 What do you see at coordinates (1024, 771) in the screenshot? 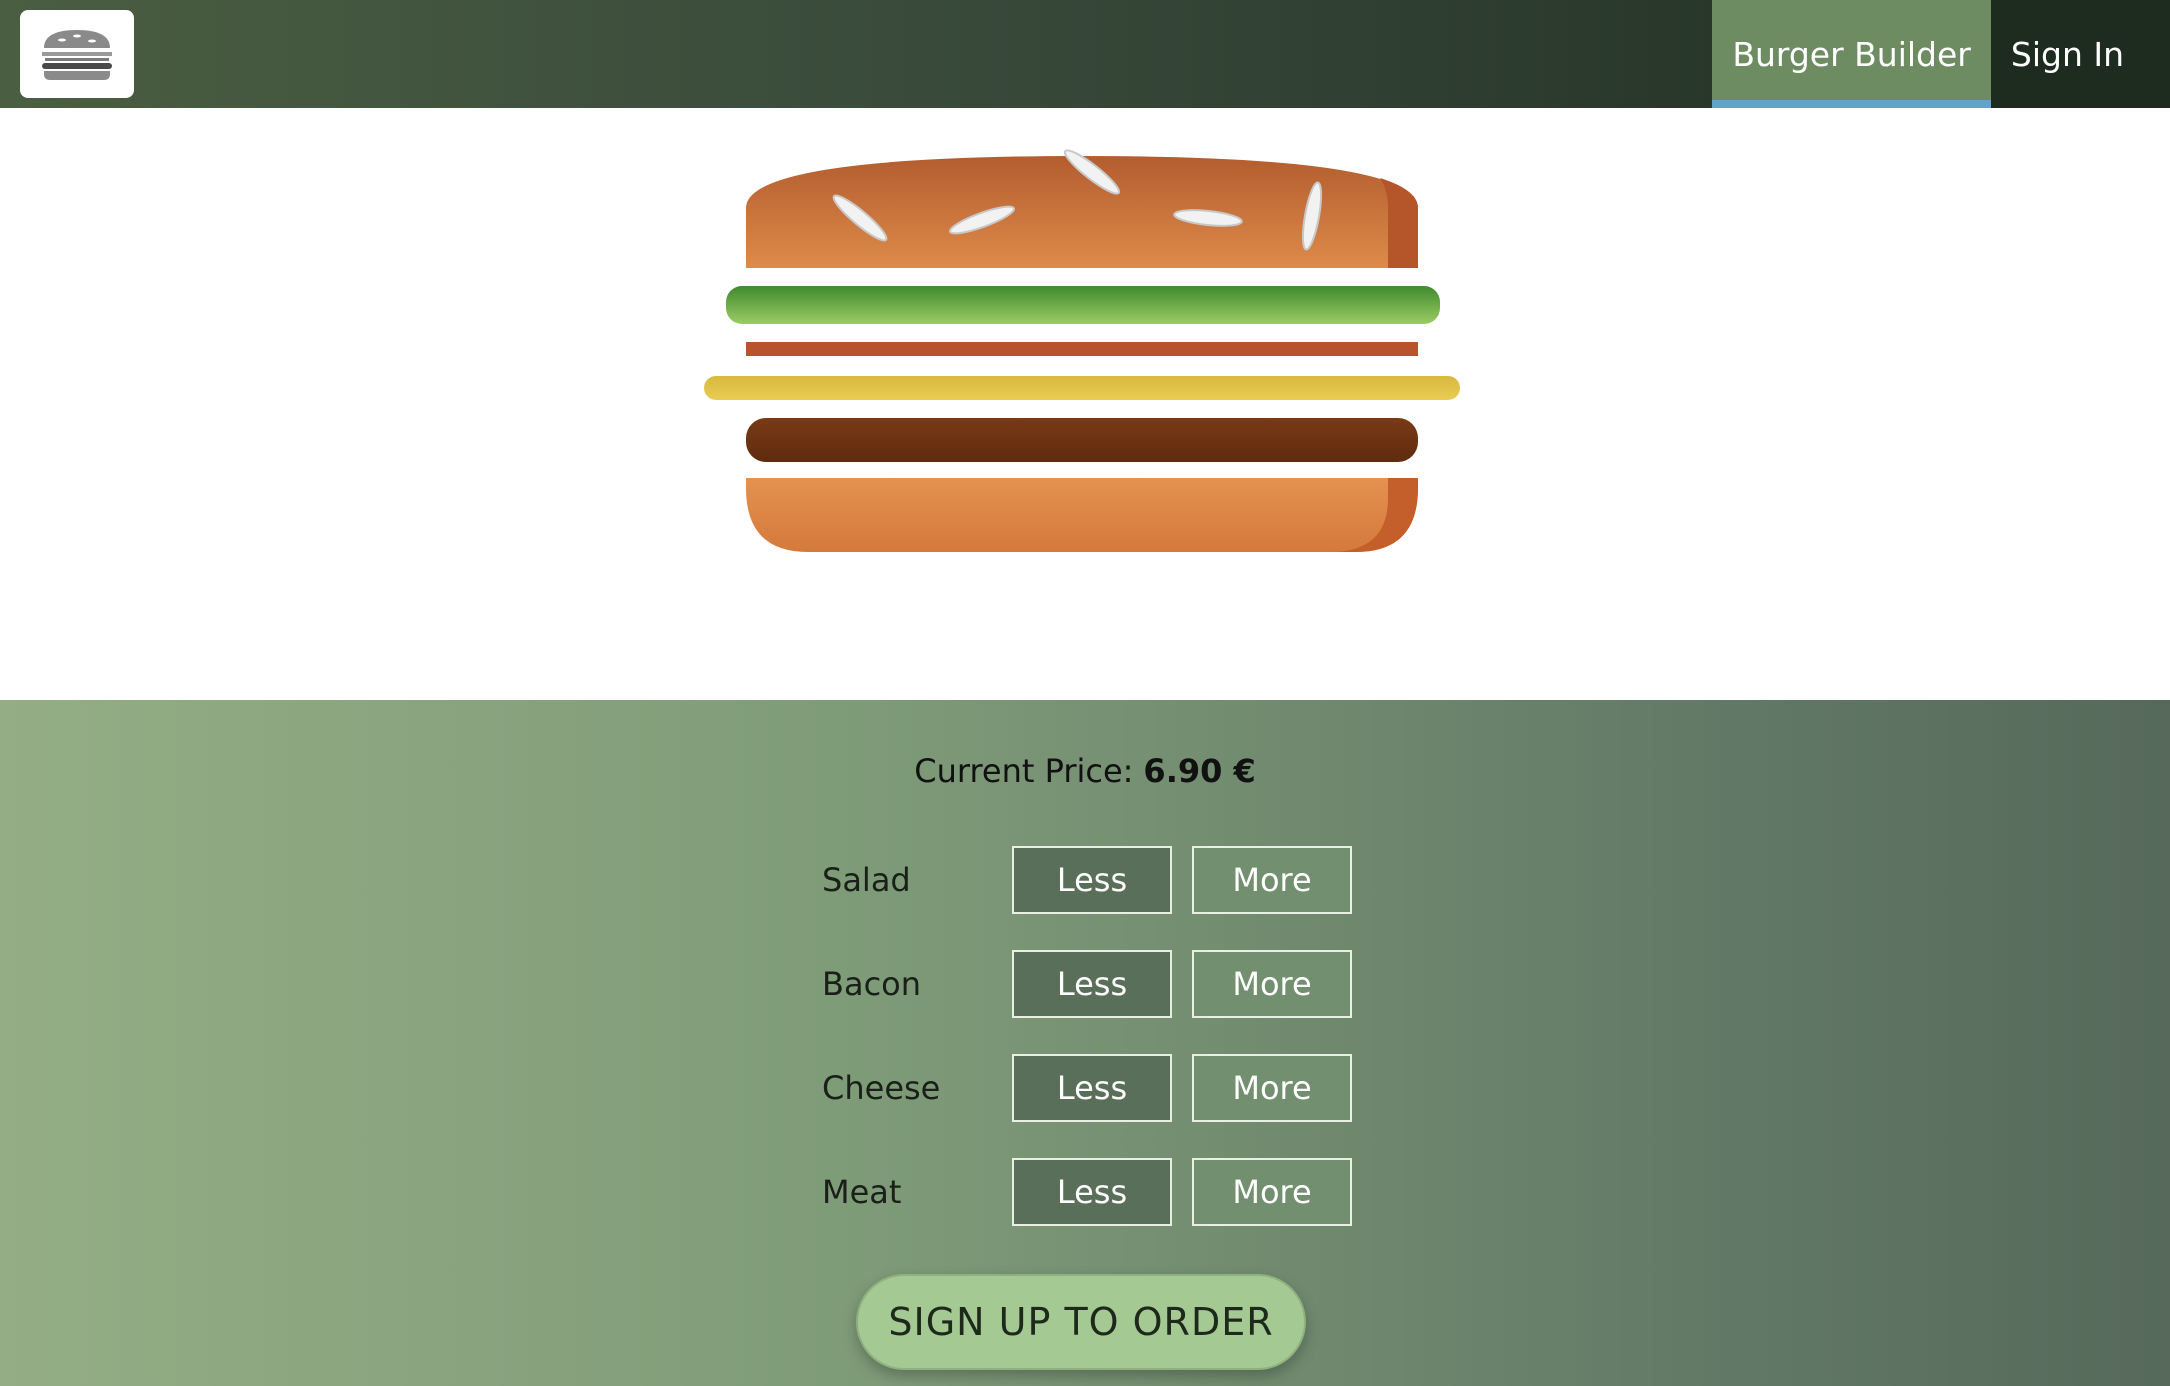
I see `price-label: Current Price:` at bounding box center [1024, 771].